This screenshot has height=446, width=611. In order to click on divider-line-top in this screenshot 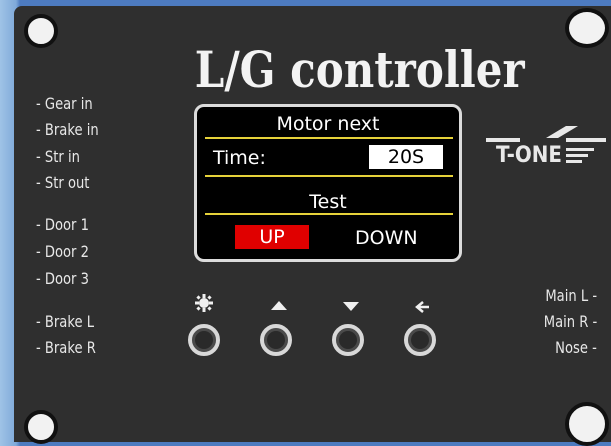, I will do `click(329, 138)`.